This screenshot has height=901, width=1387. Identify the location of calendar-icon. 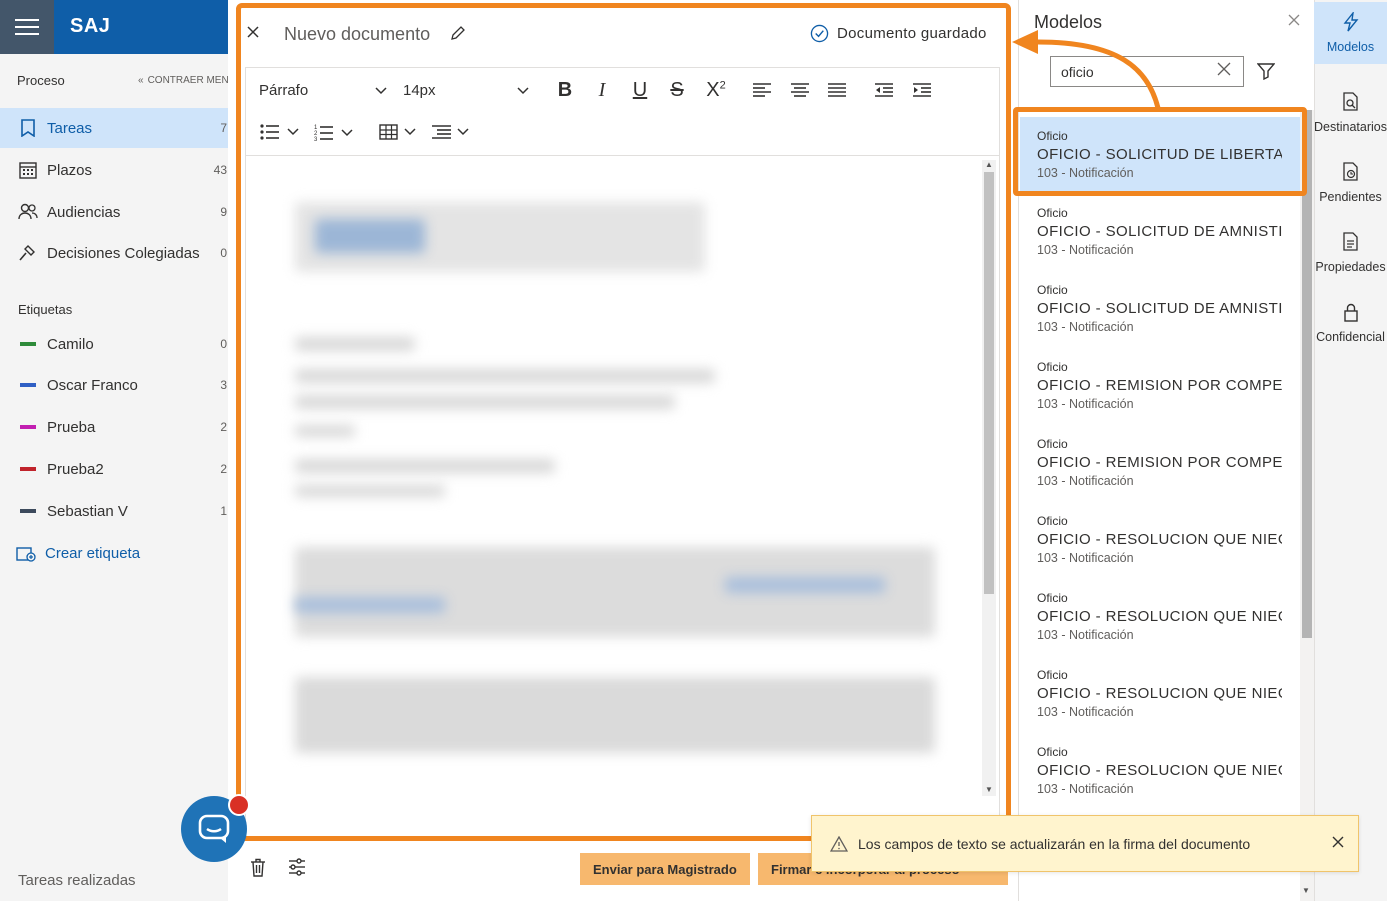
(28, 170).